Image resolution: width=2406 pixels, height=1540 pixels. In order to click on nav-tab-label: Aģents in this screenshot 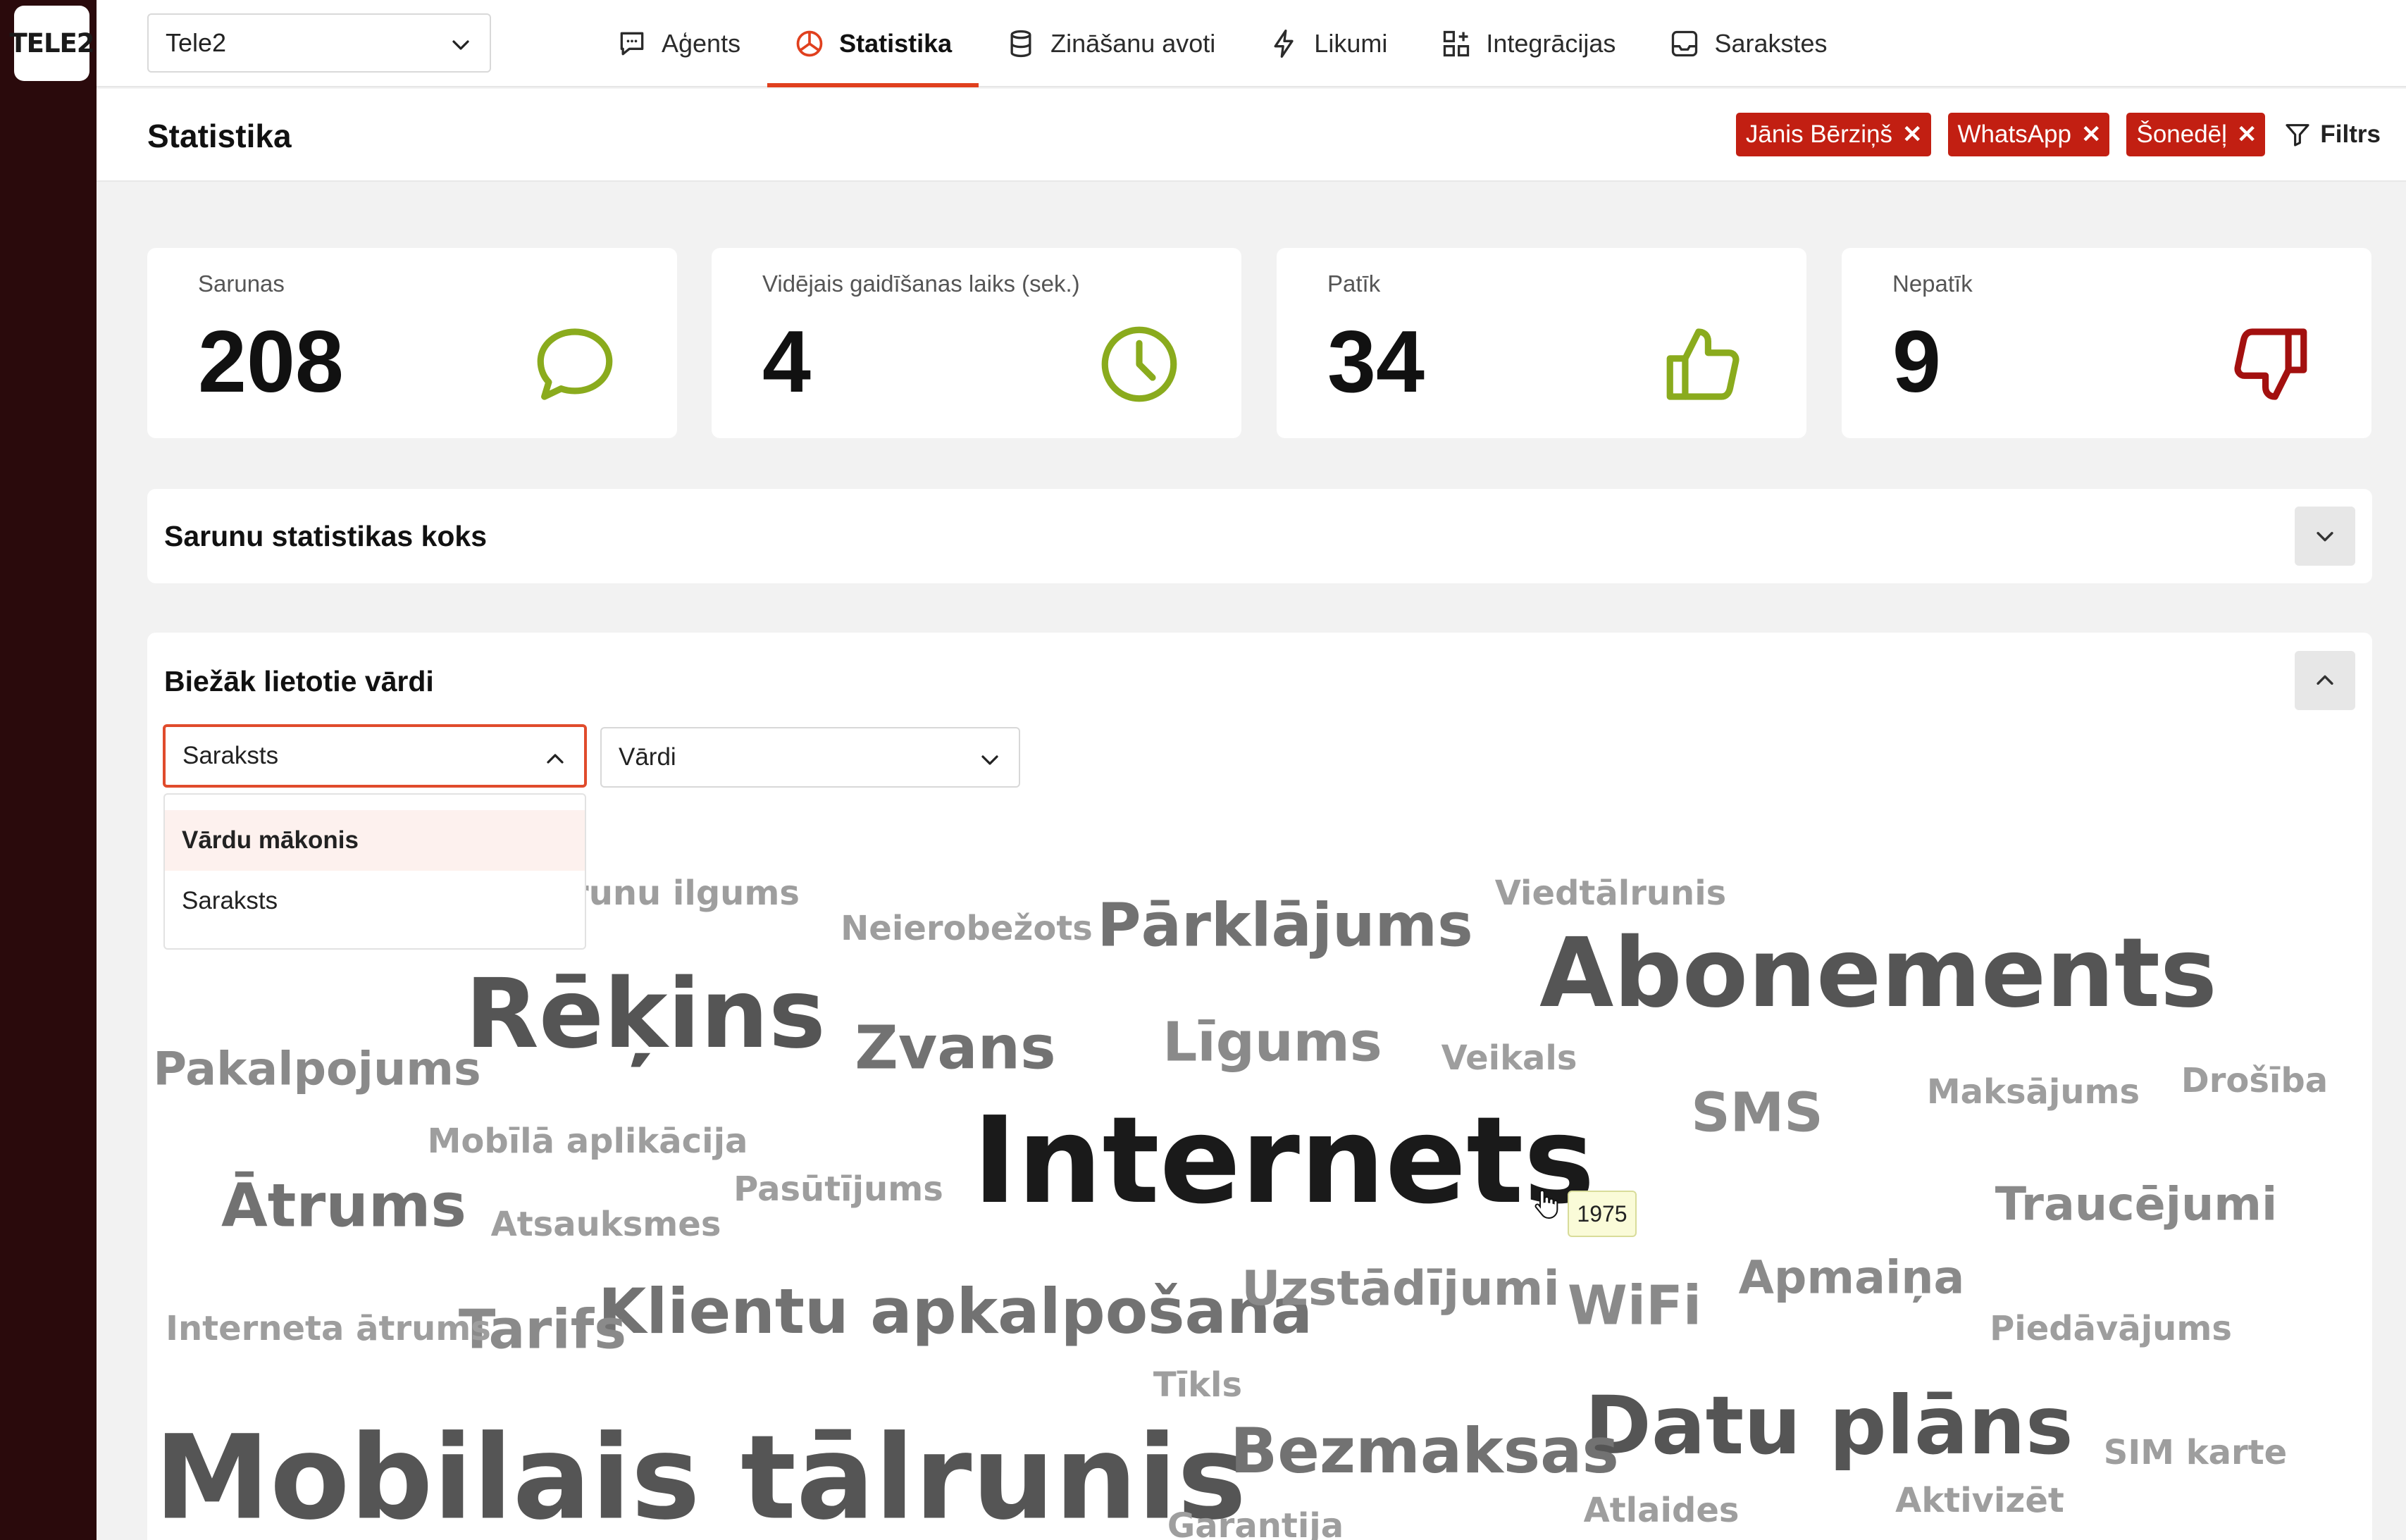, I will do `click(701, 43)`.